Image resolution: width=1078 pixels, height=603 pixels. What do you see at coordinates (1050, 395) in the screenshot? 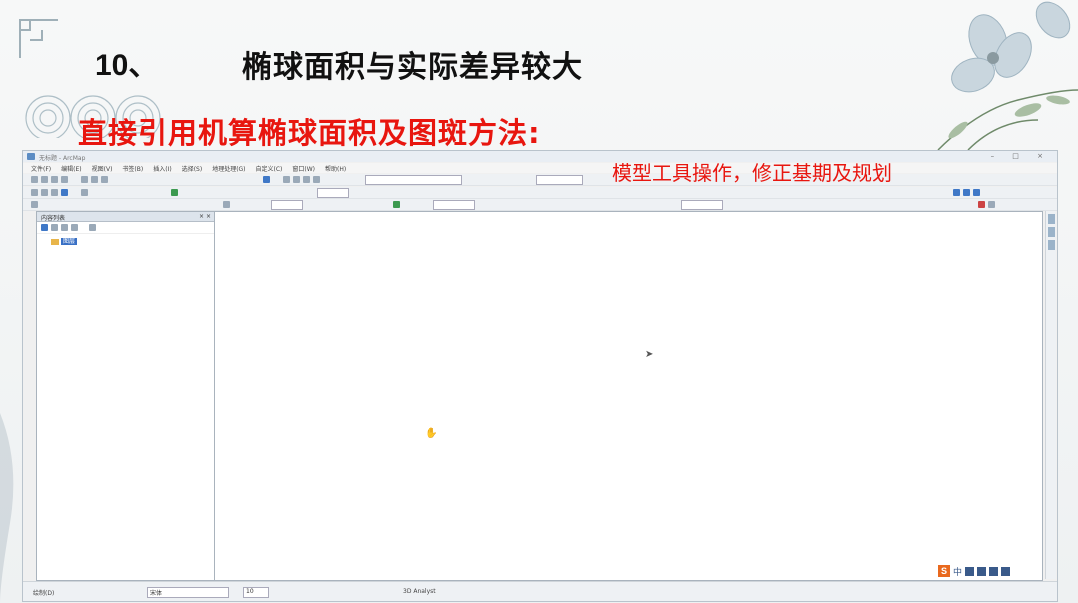
I see `right-dock-strip` at bounding box center [1050, 395].